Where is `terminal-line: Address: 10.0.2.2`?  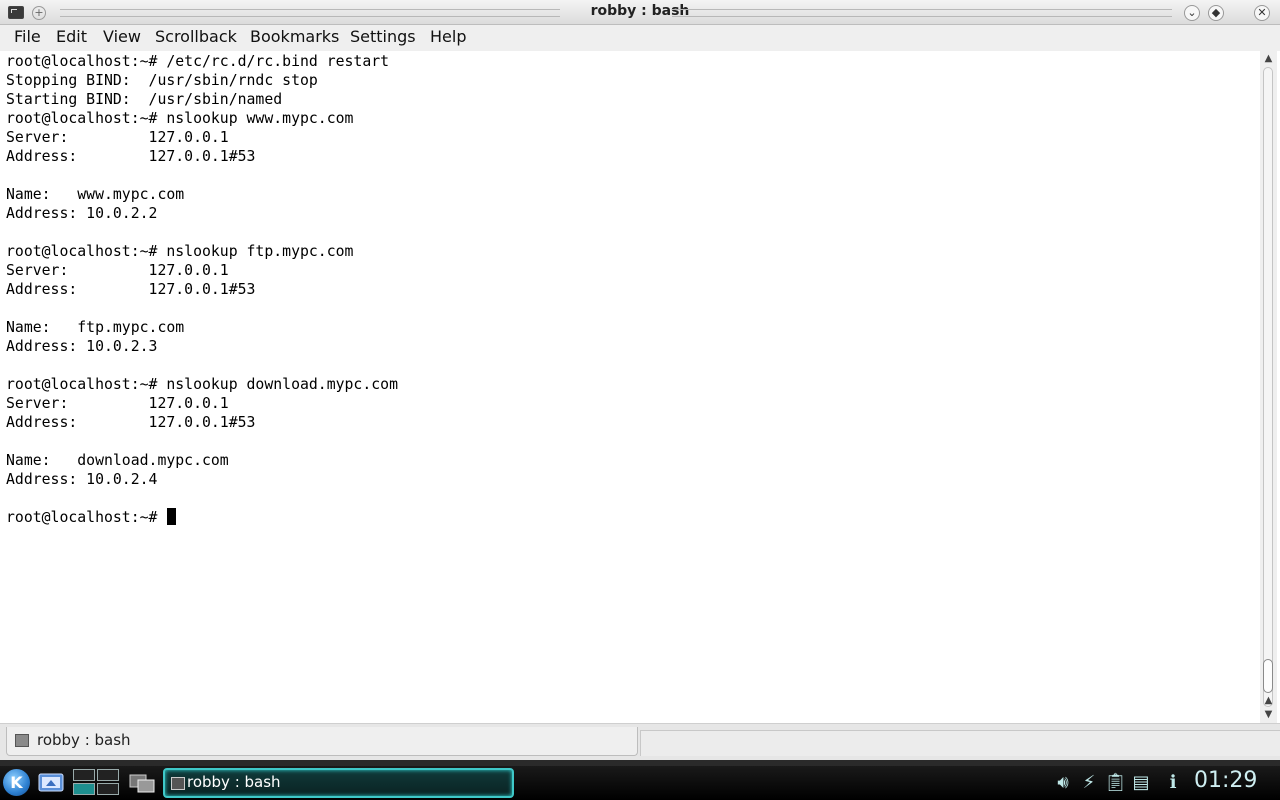 terminal-line: Address: 10.0.2.2 is located at coordinates (82, 213).